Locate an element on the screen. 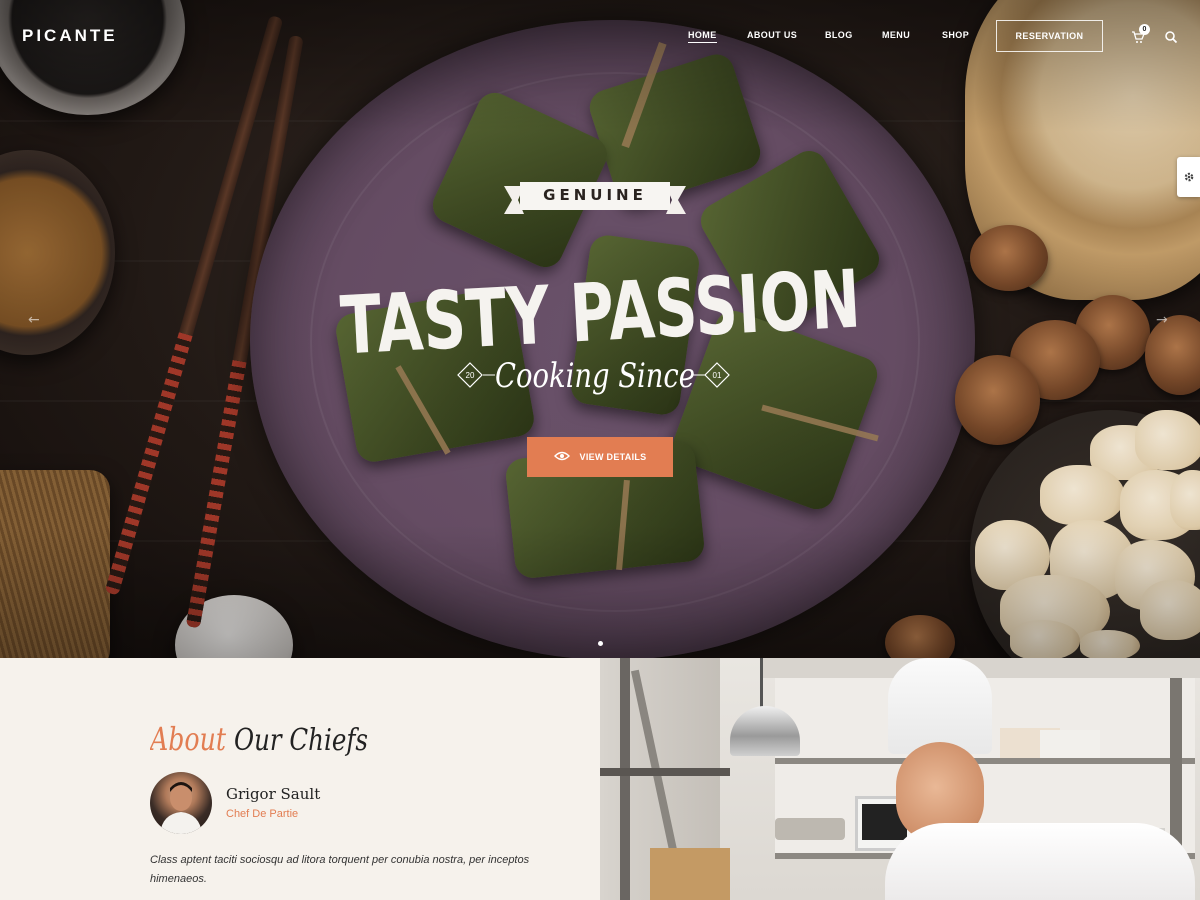 The image size is (1200, 900). year-left: 20 is located at coordinates (470, 375).